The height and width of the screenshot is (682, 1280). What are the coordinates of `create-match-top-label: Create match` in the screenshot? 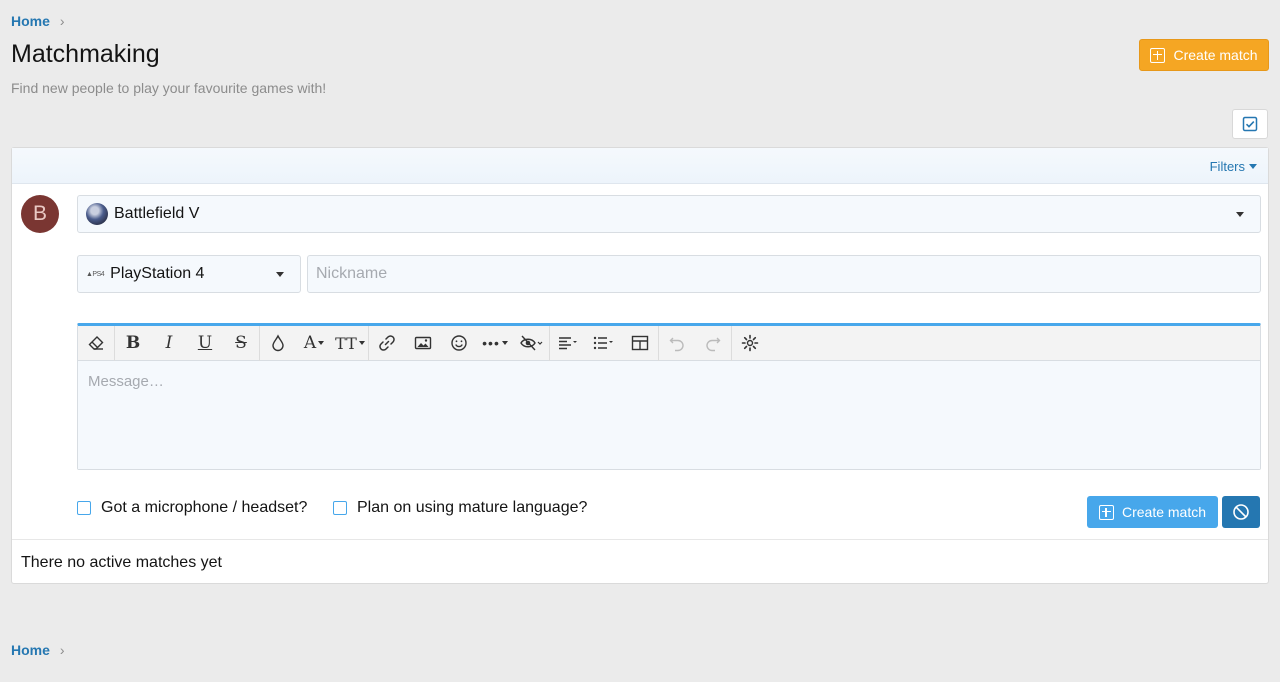 It's located at (1215, 55).